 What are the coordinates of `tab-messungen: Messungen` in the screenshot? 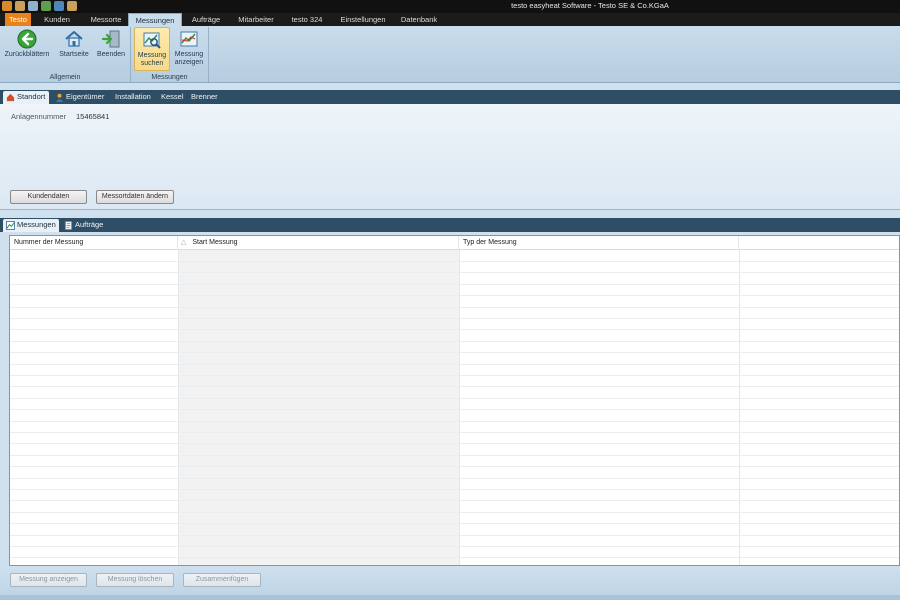 It's located at (155, 19).